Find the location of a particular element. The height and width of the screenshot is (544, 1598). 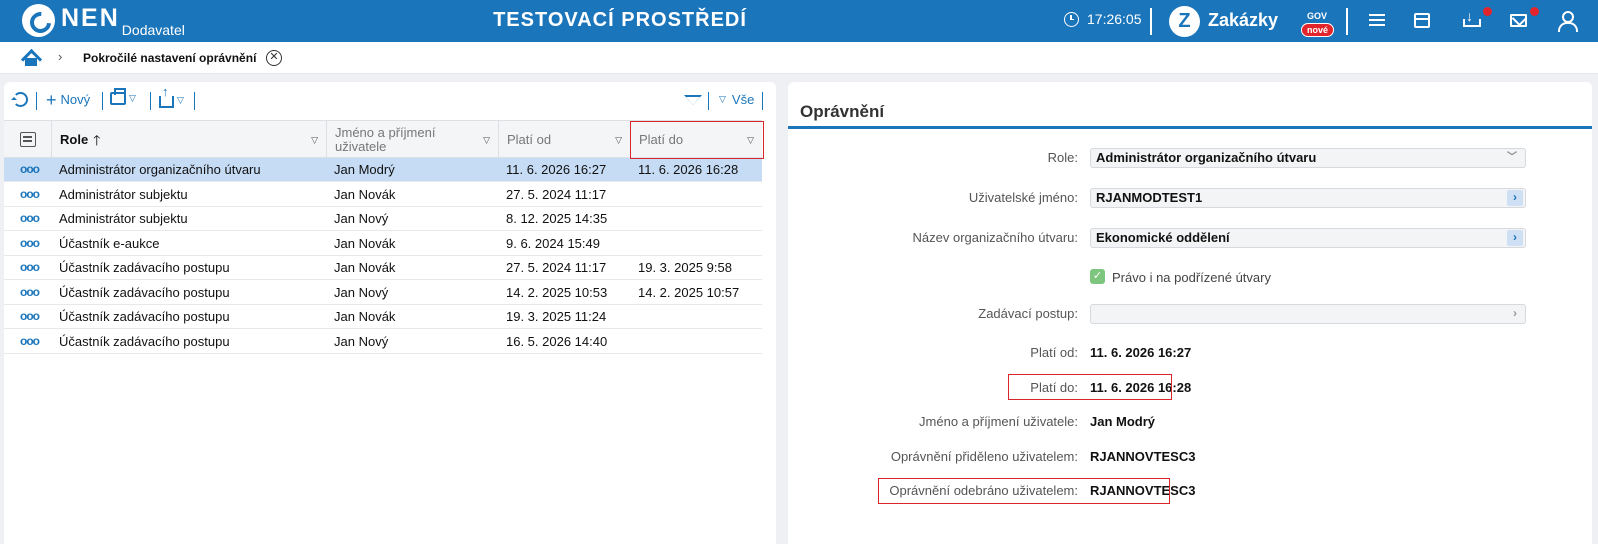

filter-all-label: Vše is located at coordinates (743, 99).